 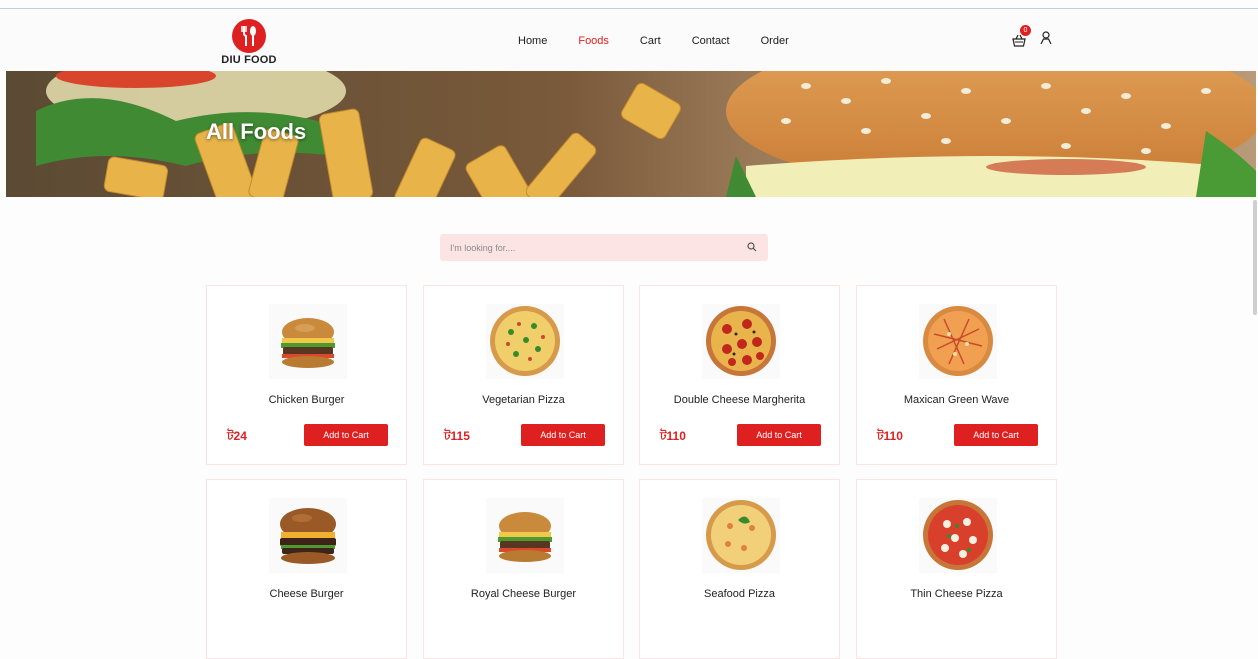 What do you see at coordinates (958, 535) in the screenshot?
I see `thin-pizza-image` at bounding box center [958, 535].